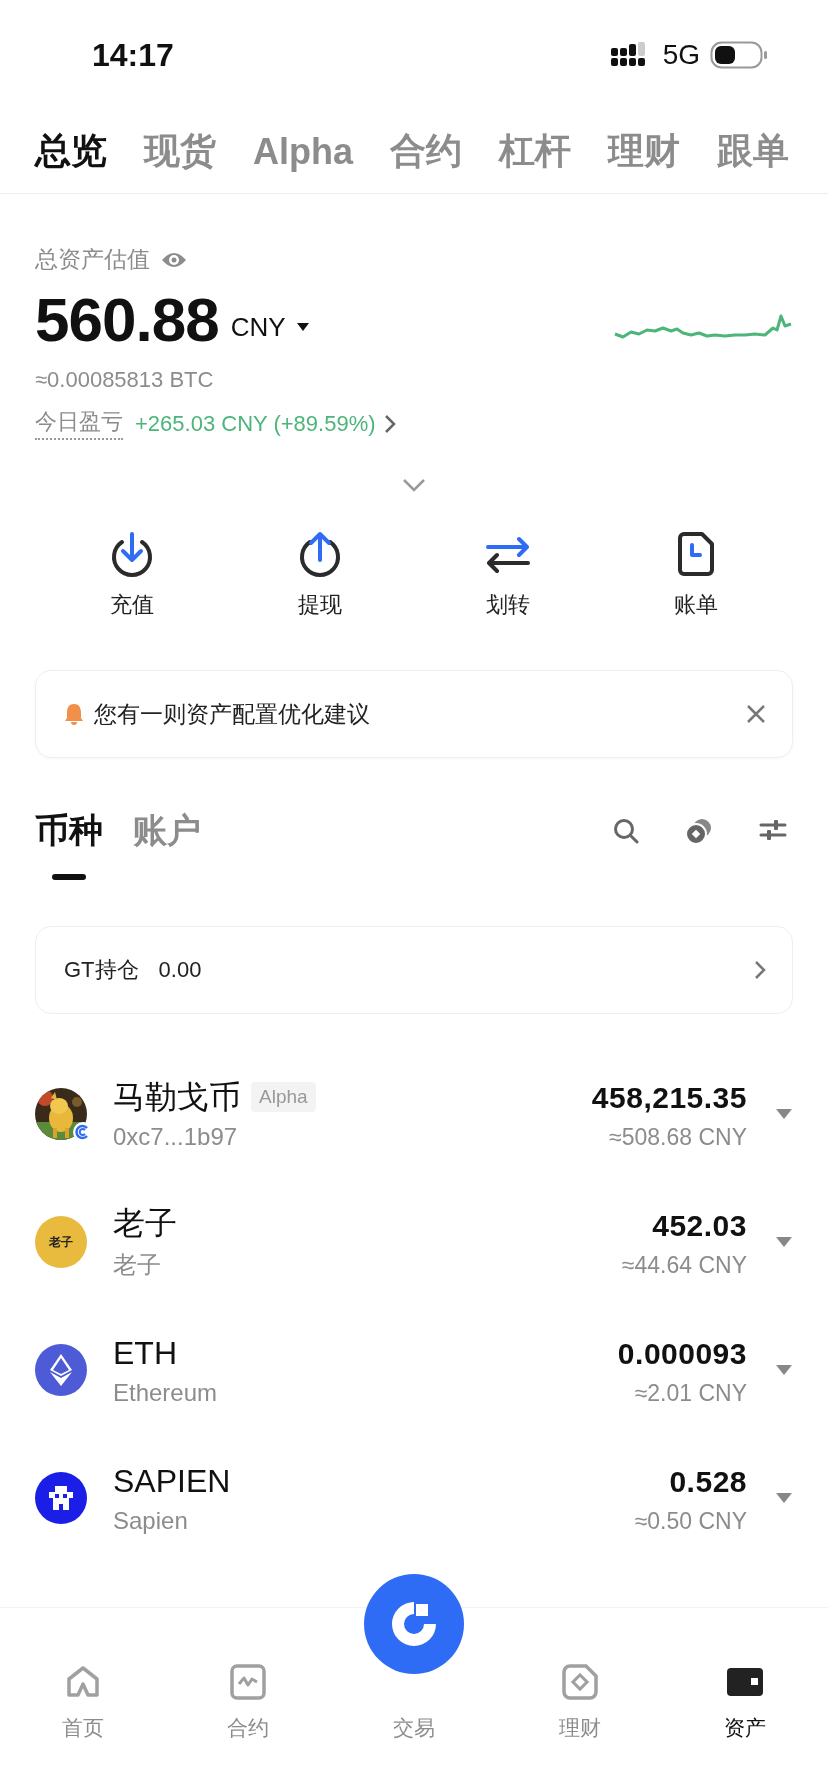  I want to click on bell-icon, so click(74, 714).